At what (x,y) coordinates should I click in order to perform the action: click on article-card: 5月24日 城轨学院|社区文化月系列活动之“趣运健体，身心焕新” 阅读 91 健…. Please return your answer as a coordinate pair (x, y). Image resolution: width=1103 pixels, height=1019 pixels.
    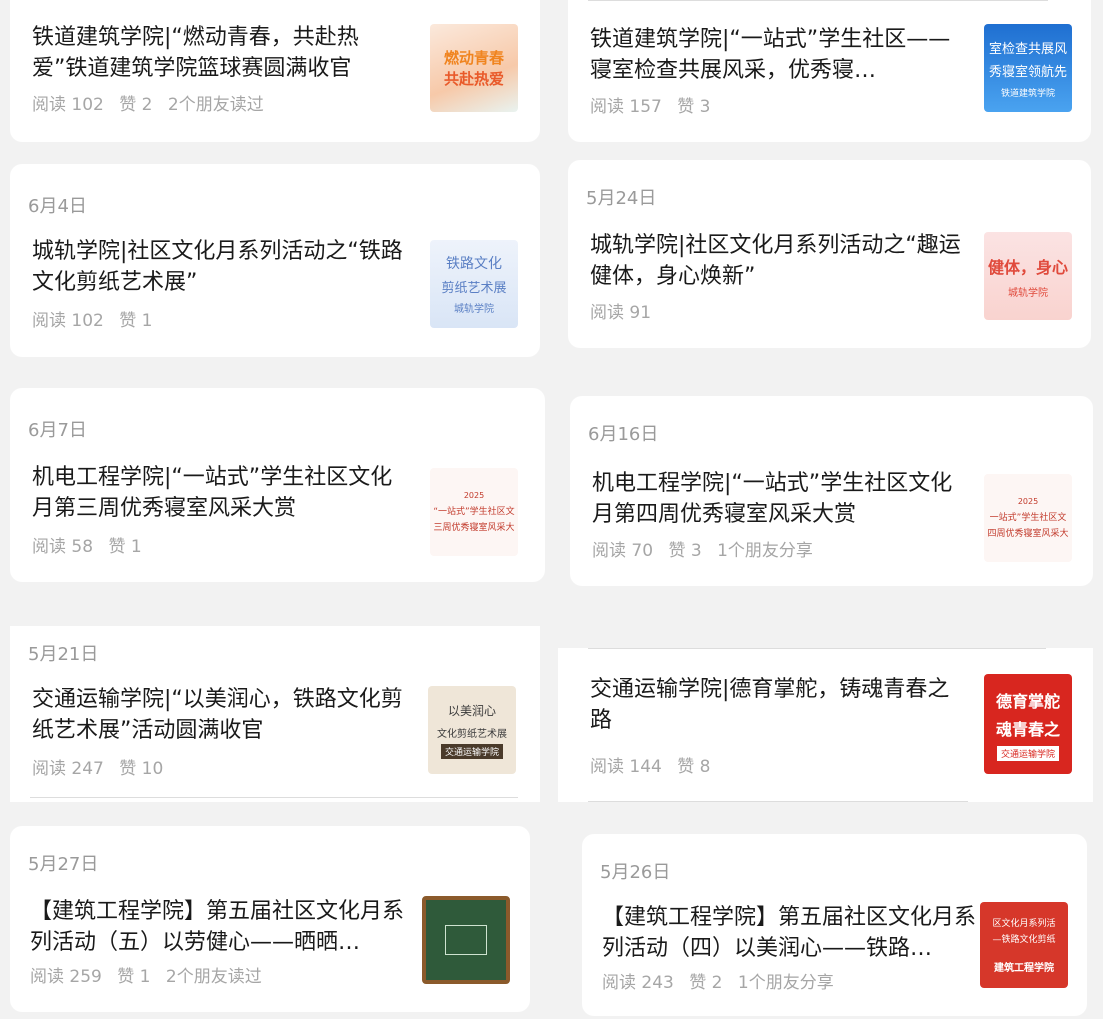
    Looking at the image, I should click on (829, 254).